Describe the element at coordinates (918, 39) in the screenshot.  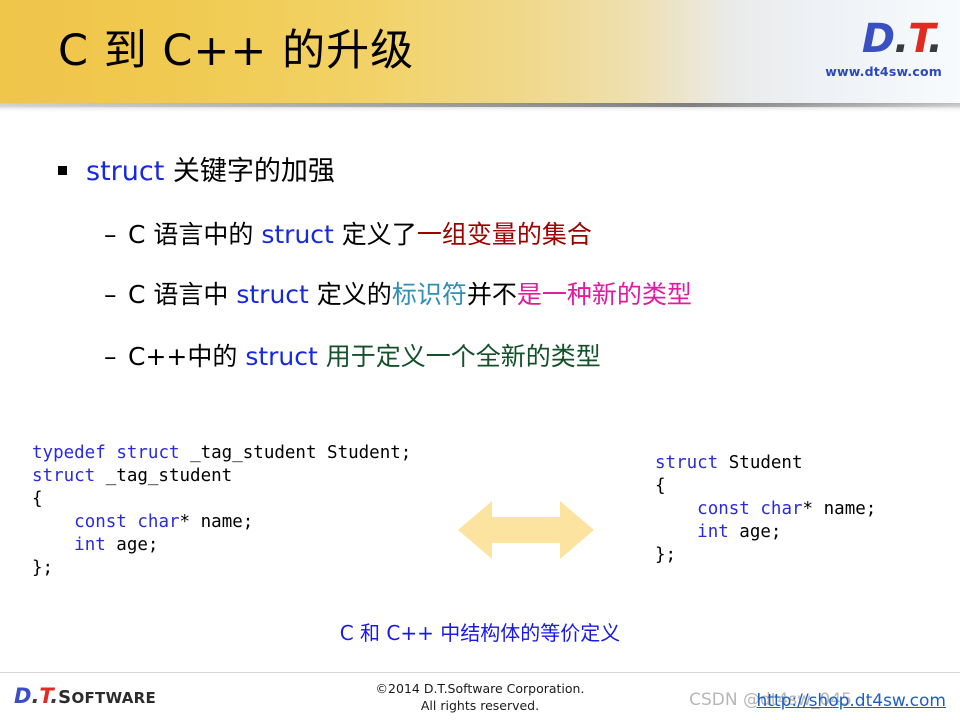
I see `brand-logo-letter-t: T` at that location.